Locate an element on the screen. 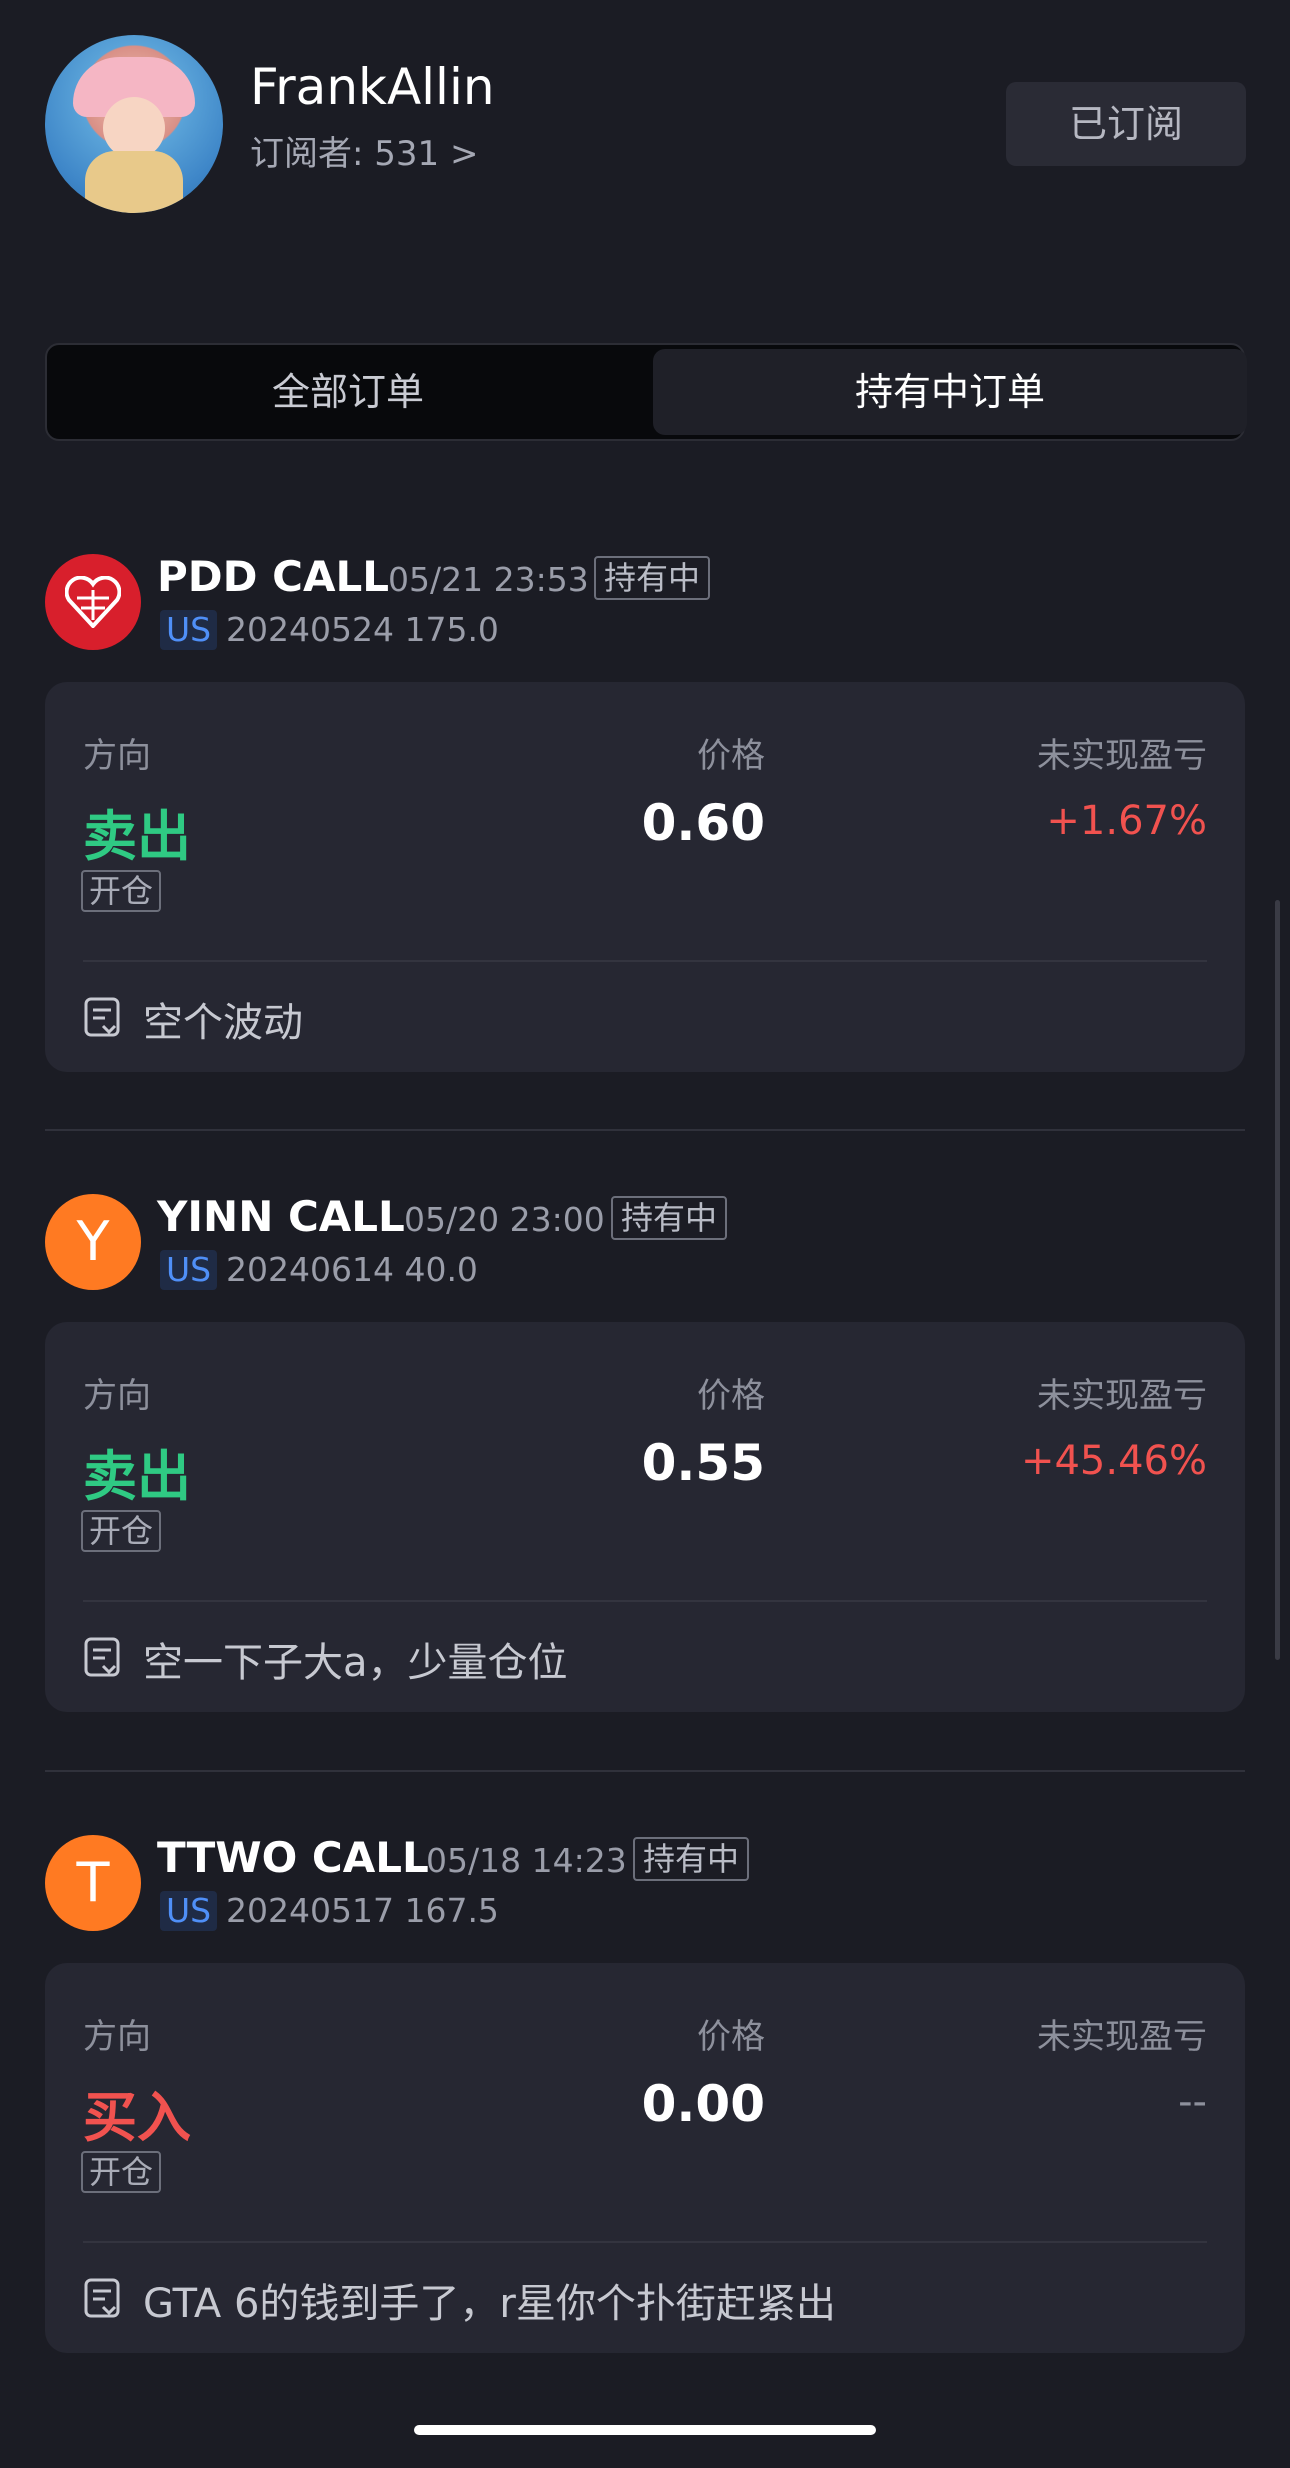 This screenshot has height=2468, width=1290. scrollbar is located at coordinates (1277, 1280).